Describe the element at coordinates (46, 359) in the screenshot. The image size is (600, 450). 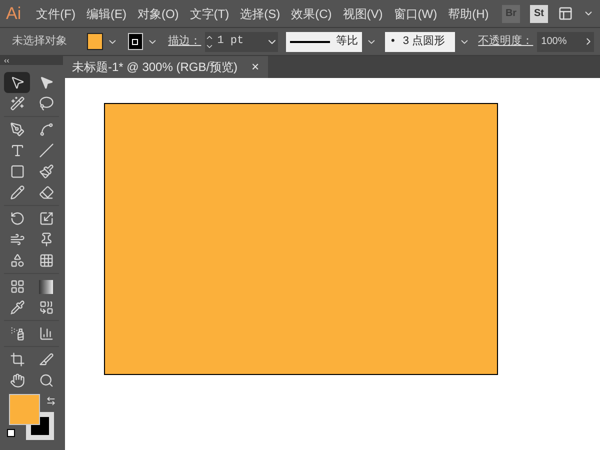
I see `slice-icon` at that location.